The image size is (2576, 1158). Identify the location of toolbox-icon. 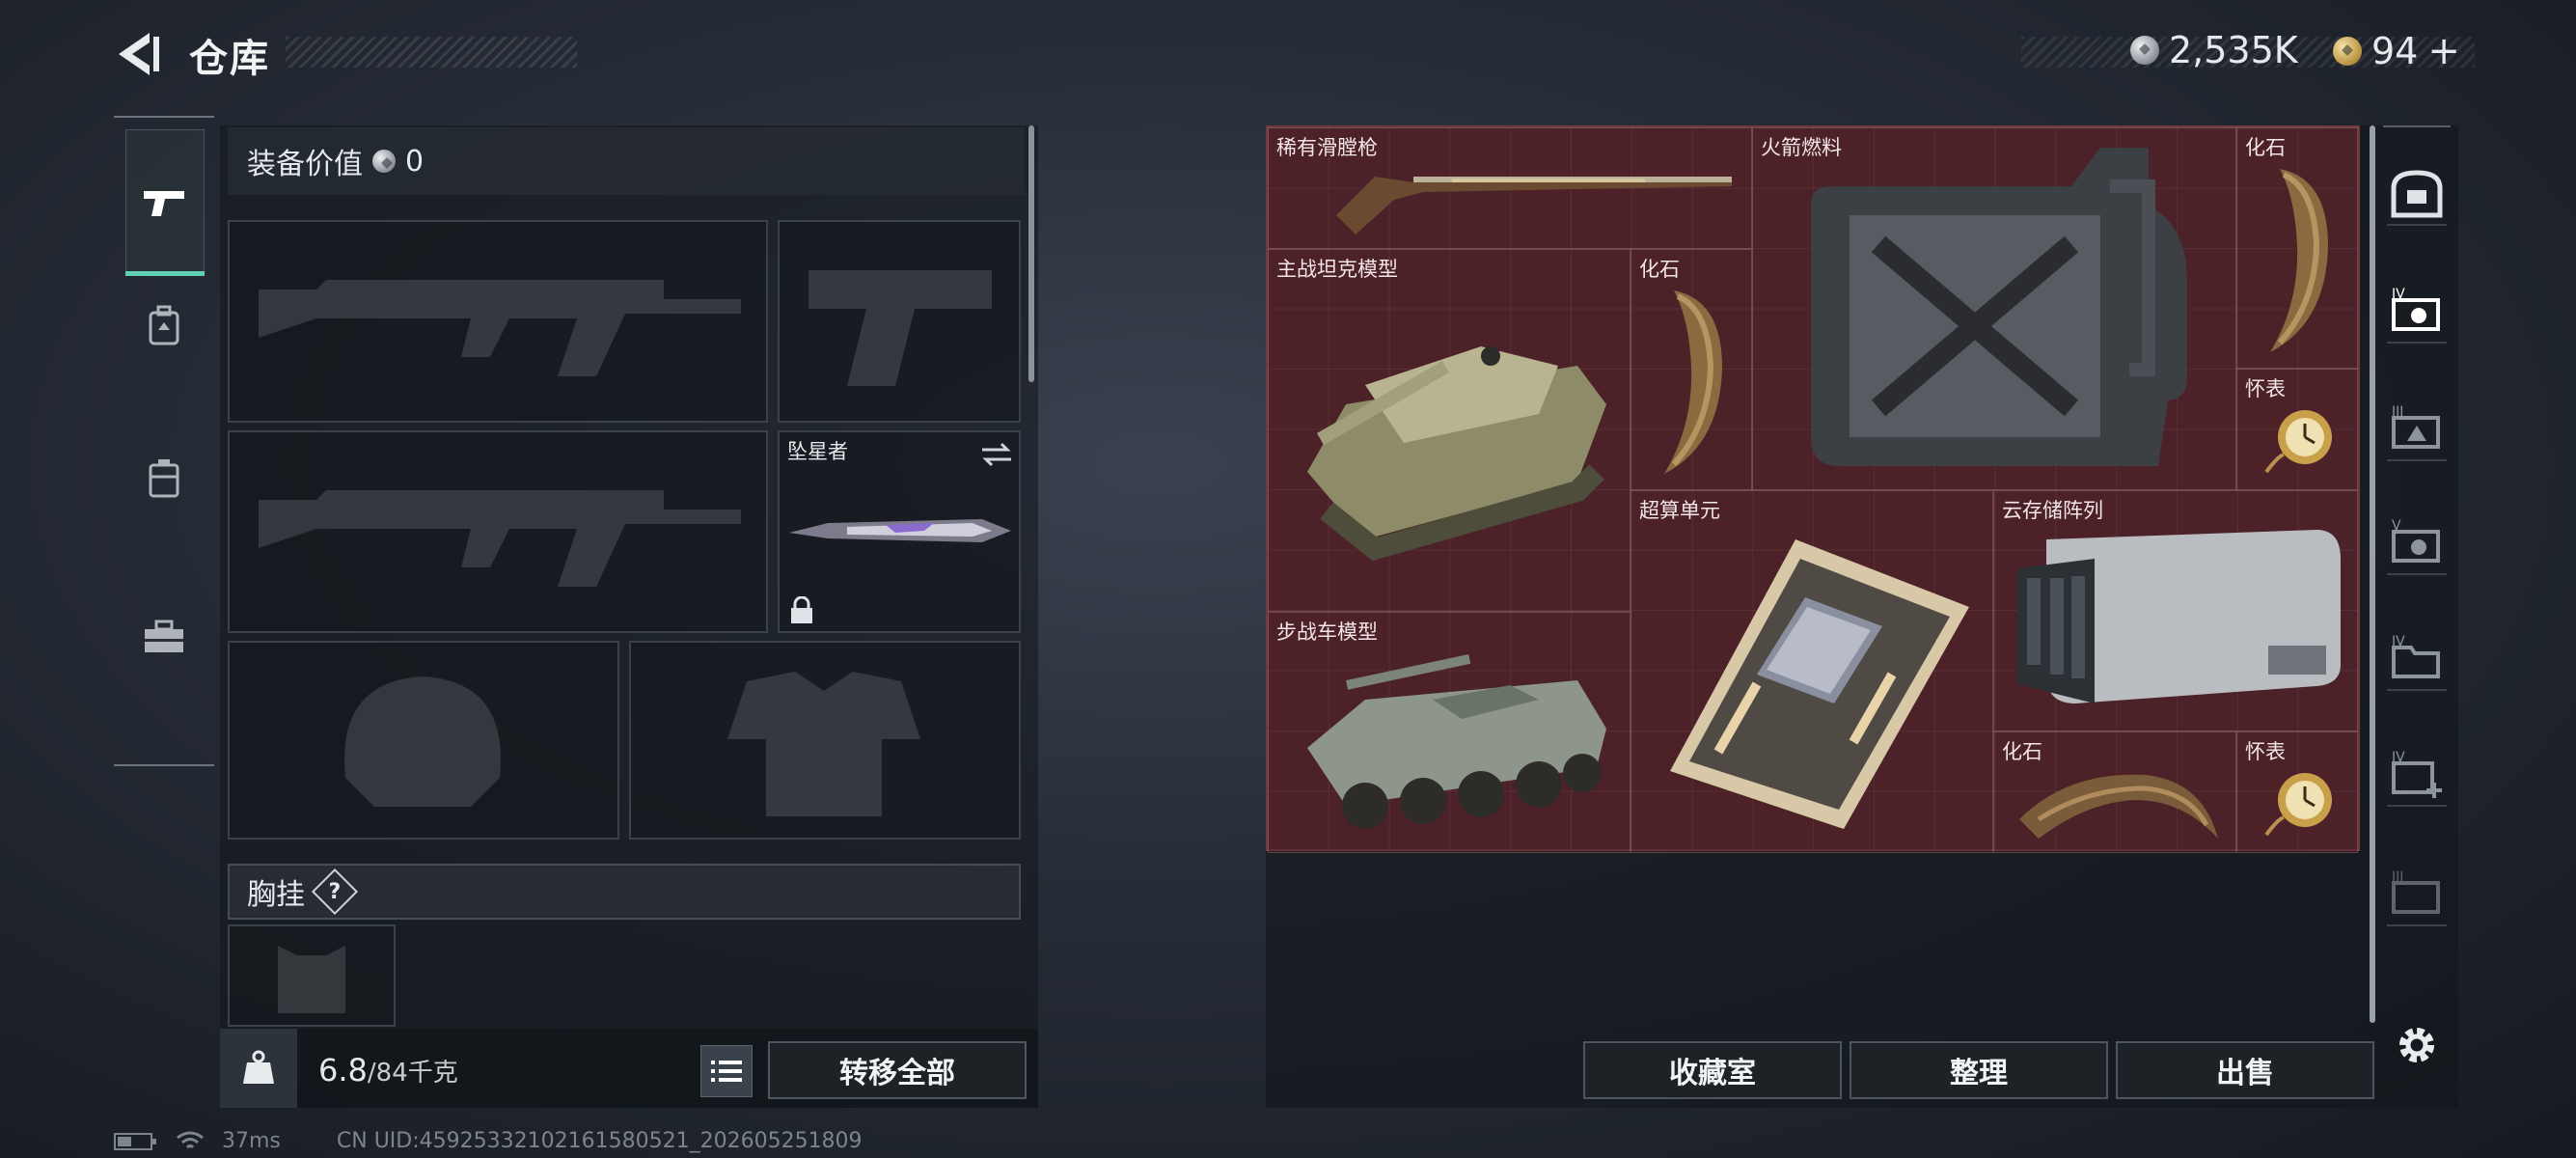
(164, 636).